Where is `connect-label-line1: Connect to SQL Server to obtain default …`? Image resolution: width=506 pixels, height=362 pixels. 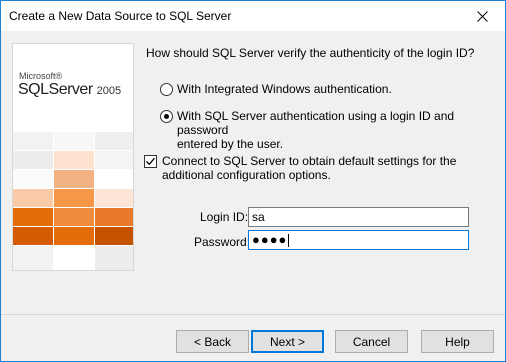 connect-label-line1: Connect to SQL Server to obtain default … is located at coordinates (309, 161).